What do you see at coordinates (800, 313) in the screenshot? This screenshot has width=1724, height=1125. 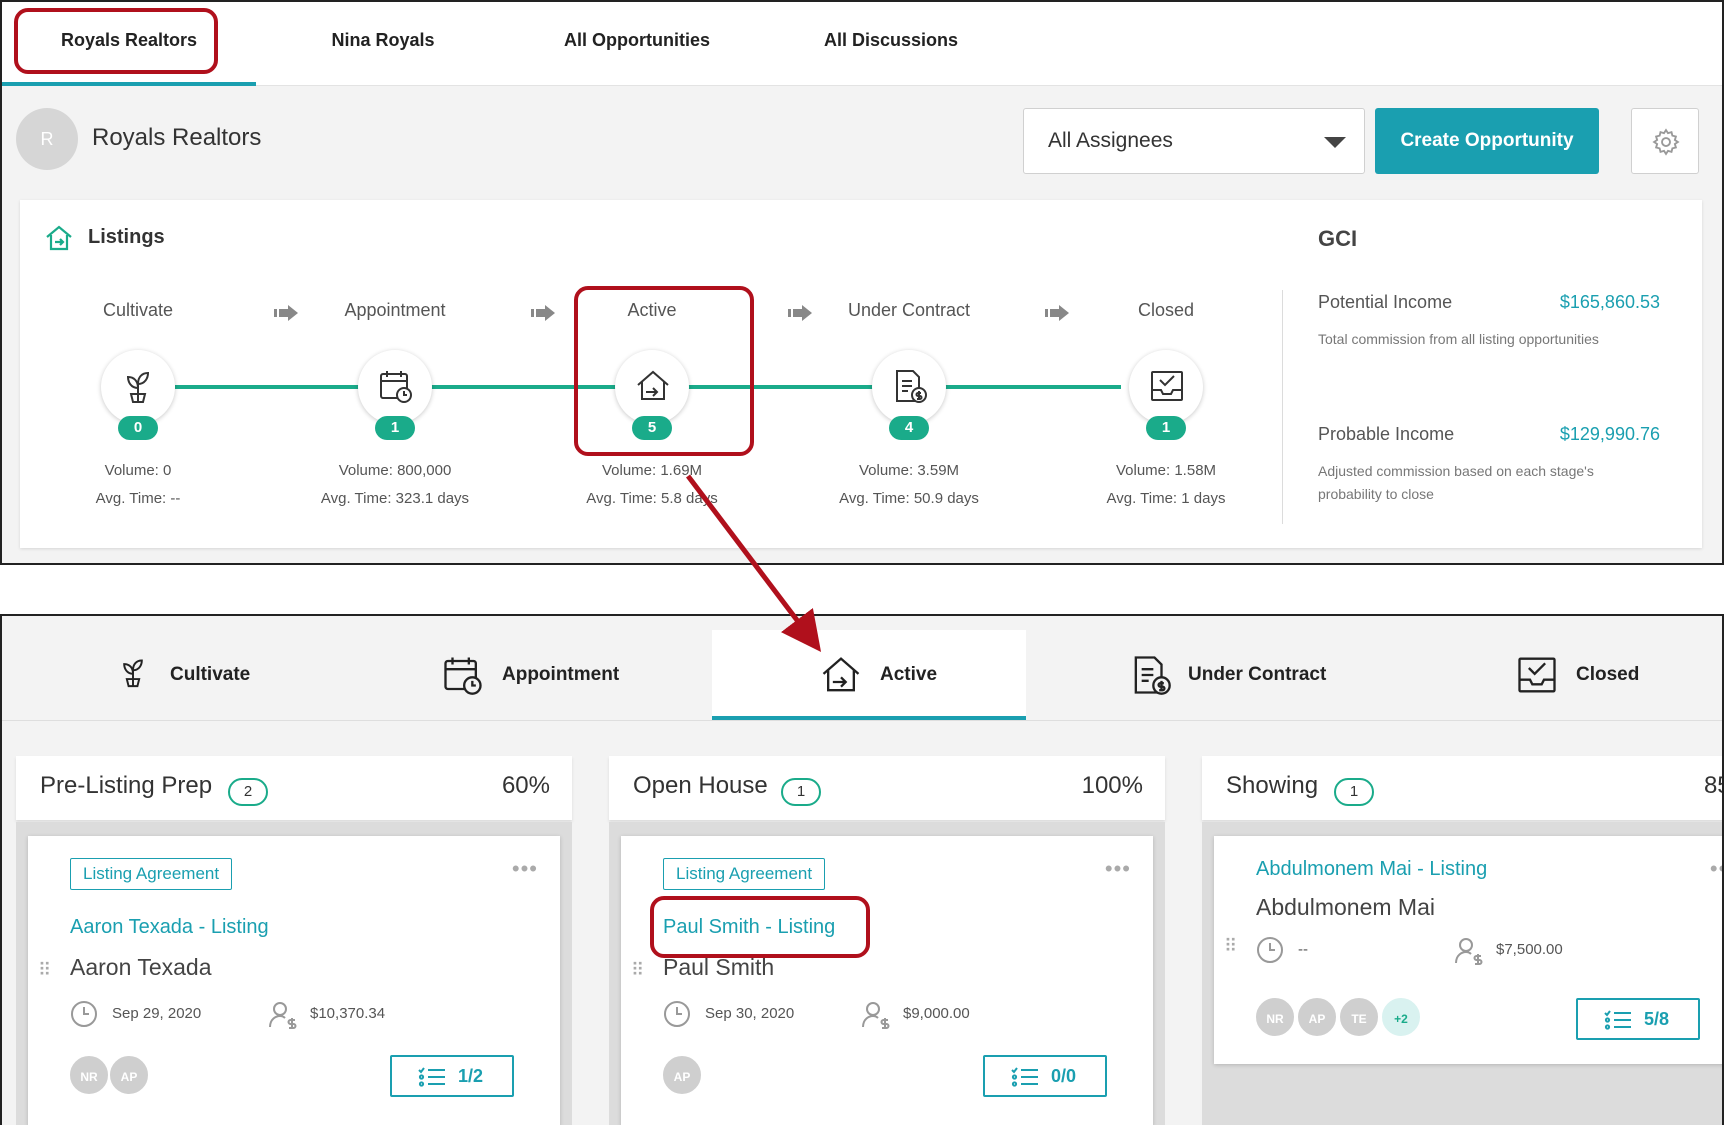 I see `arrow-right-icon` at bounding box center [800, 313].